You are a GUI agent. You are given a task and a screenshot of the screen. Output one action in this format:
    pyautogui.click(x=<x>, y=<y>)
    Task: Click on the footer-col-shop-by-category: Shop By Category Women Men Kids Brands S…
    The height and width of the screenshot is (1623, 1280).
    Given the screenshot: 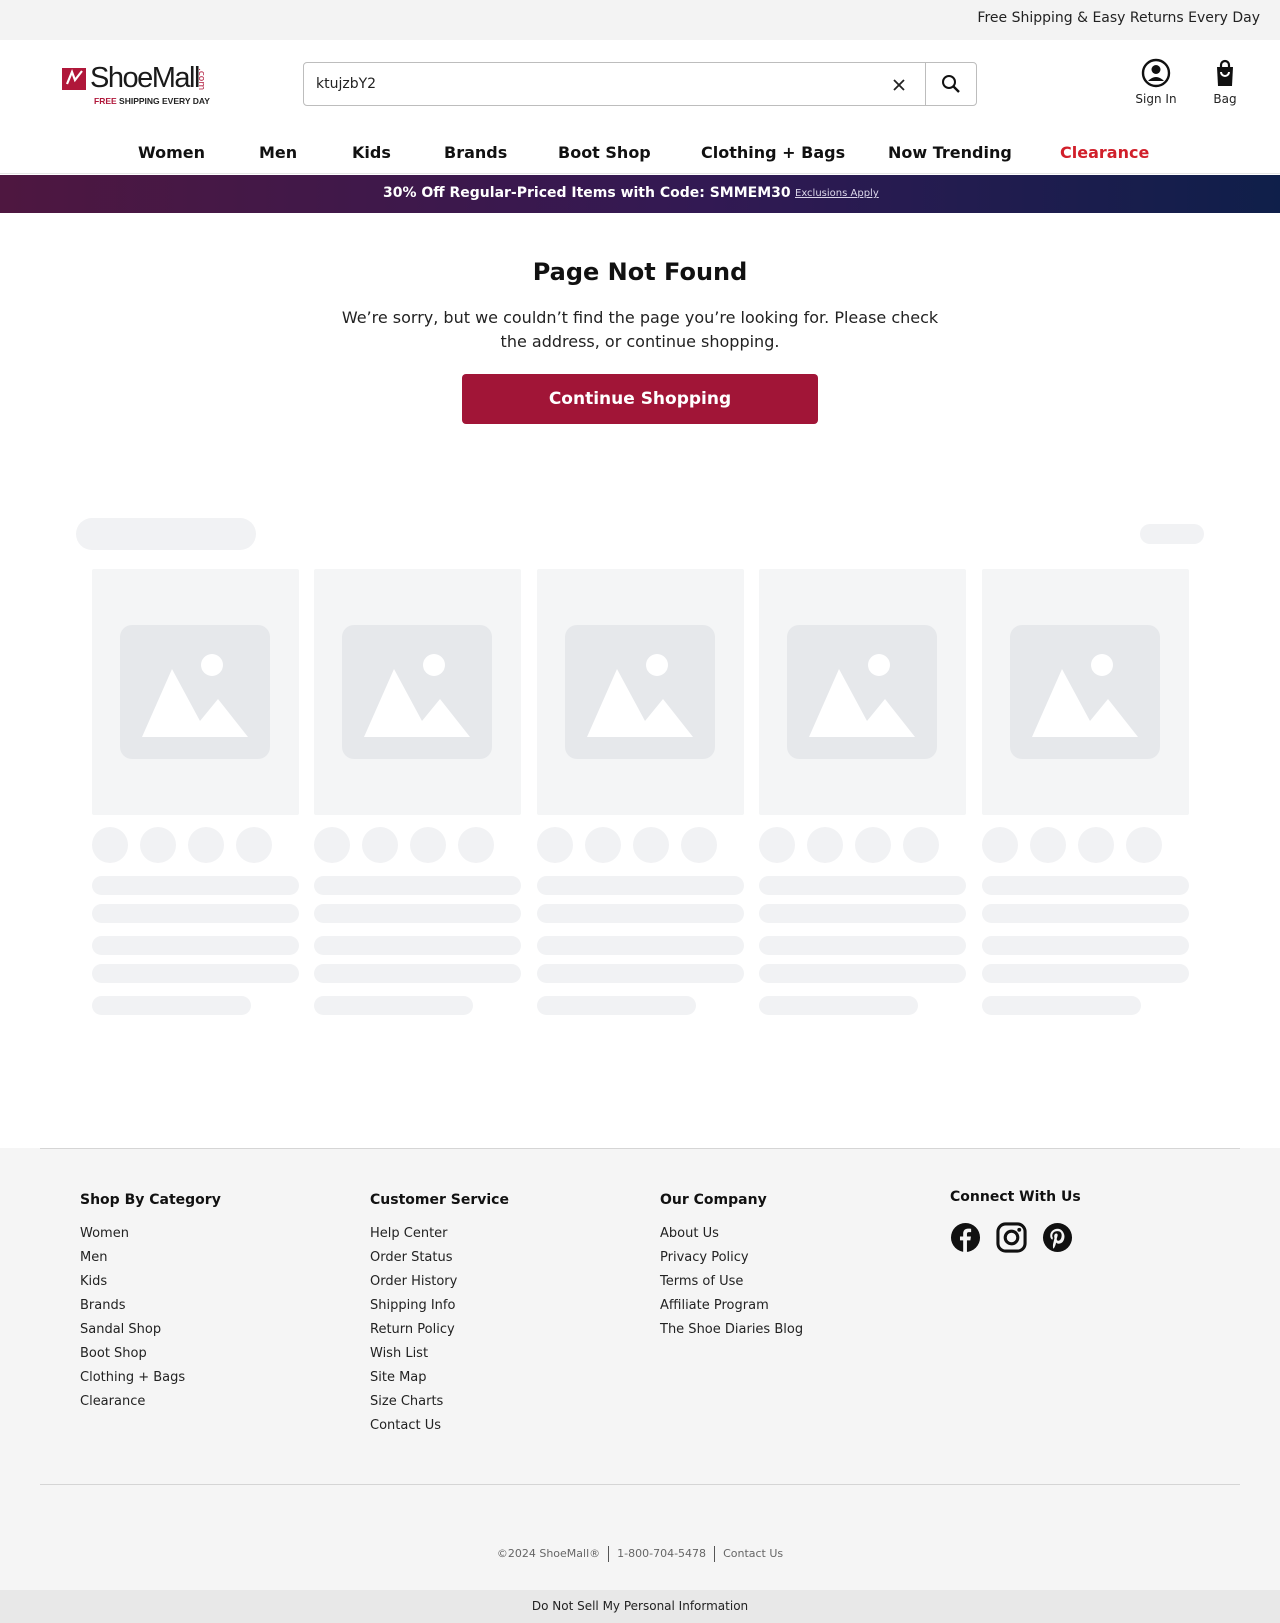 What is the action you would take?
    pyautogui.click(x=150, y=1305)
    